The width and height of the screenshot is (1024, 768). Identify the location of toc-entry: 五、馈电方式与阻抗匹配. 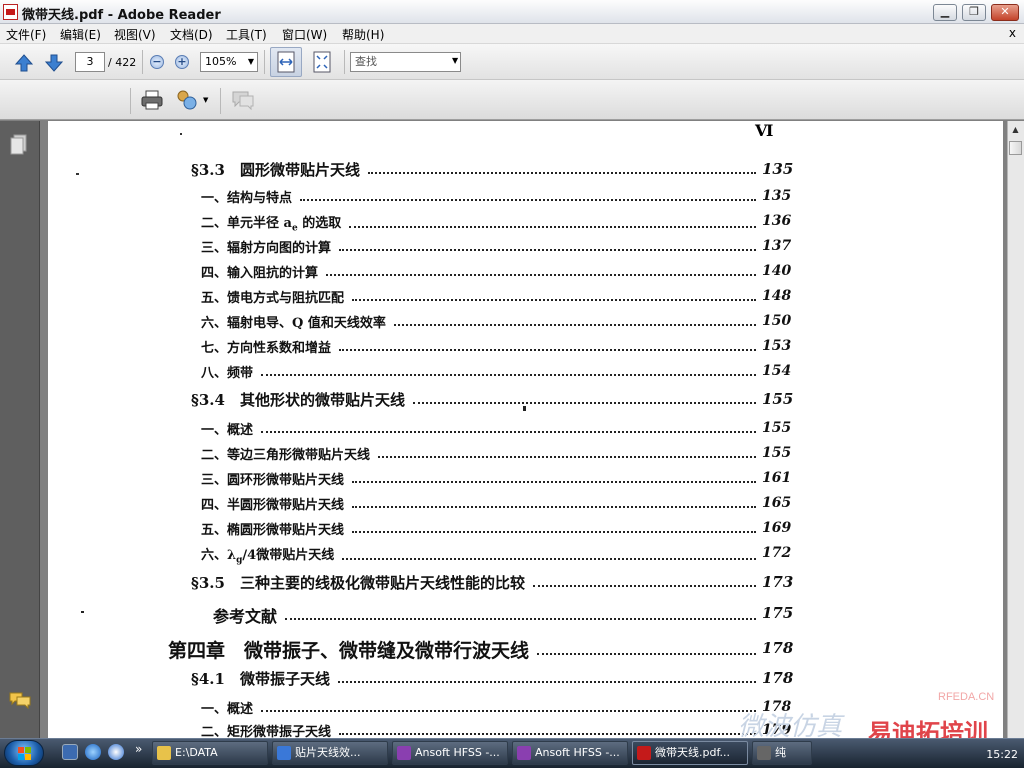
(272, 296).